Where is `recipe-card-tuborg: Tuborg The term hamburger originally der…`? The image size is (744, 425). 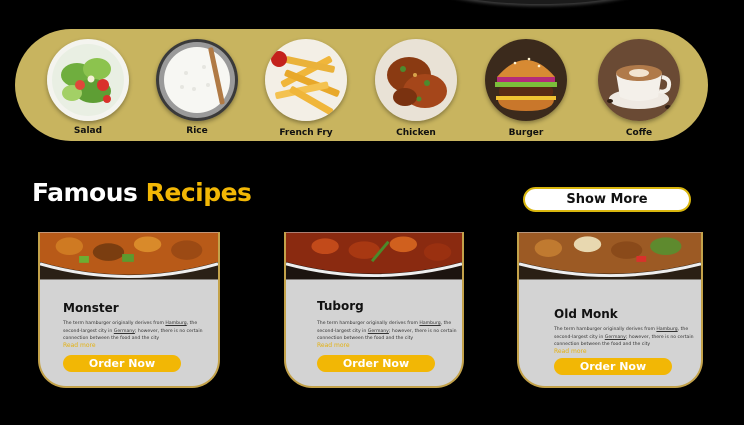
recipe-card-tuborg: Tuborg The term hamburger originally der… is located at coordinates (374, 310).